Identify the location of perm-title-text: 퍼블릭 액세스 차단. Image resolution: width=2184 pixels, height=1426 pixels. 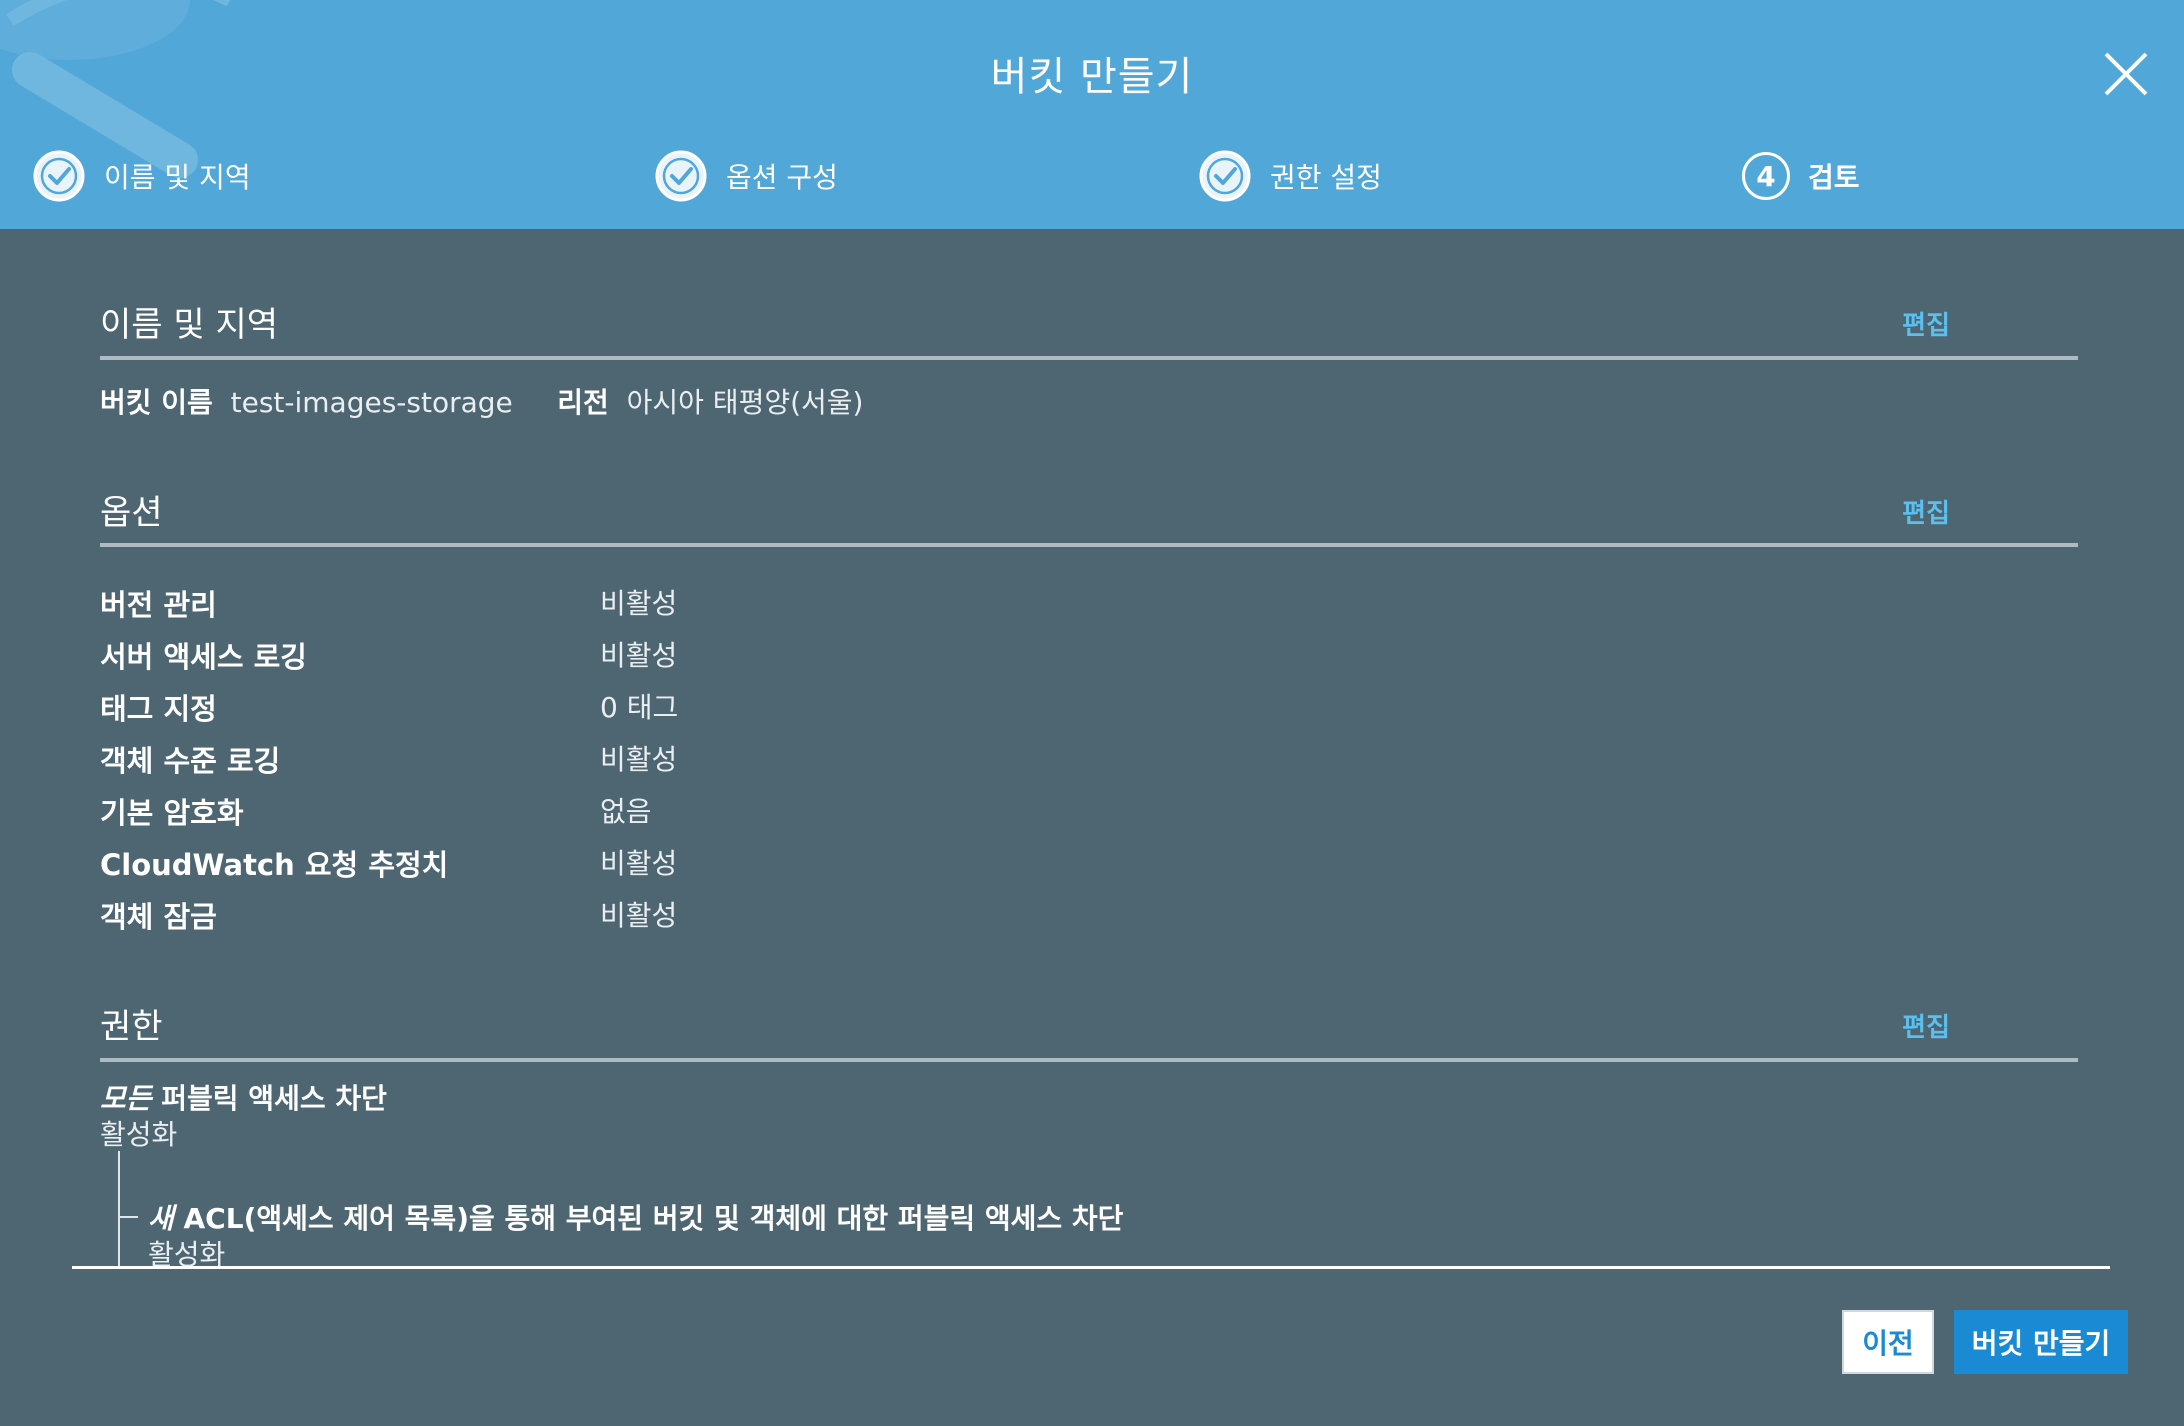
(269, 1098).